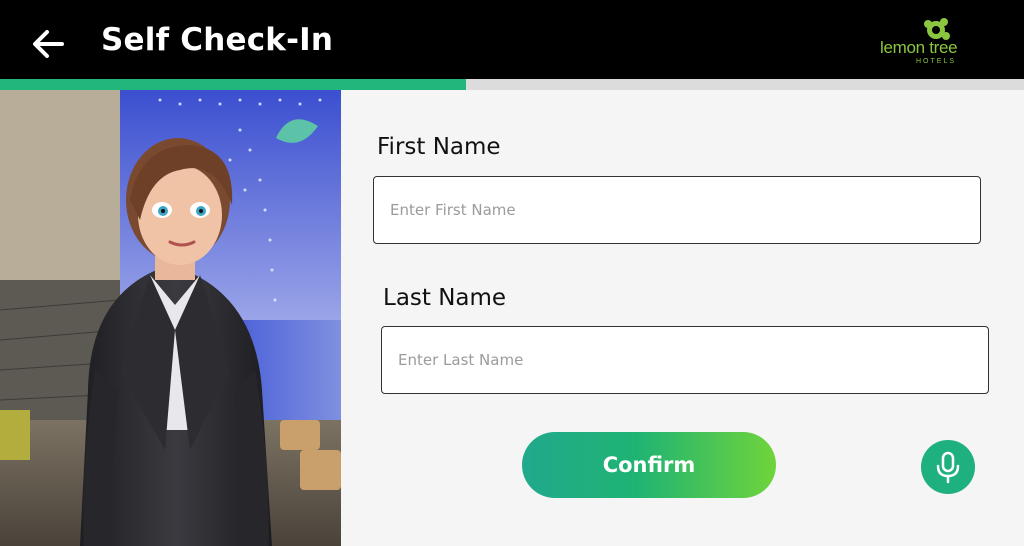 The height and width of the screenshot is (546, 1024). What do you see at coordinates (919, 47) in the screenshot?
I see `logo-text: lemon tree` at bounding box center [919, 47].